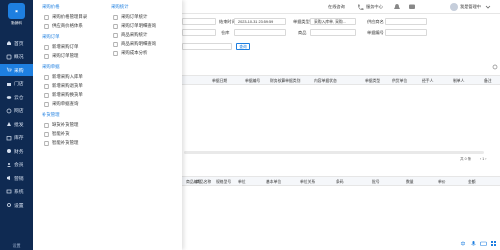 The width and height of the screenshot is (500, 250). What do you see at coordinates (199, 21) in the screenshot?
I see `start-date-input` at bounding box center [199, 21].